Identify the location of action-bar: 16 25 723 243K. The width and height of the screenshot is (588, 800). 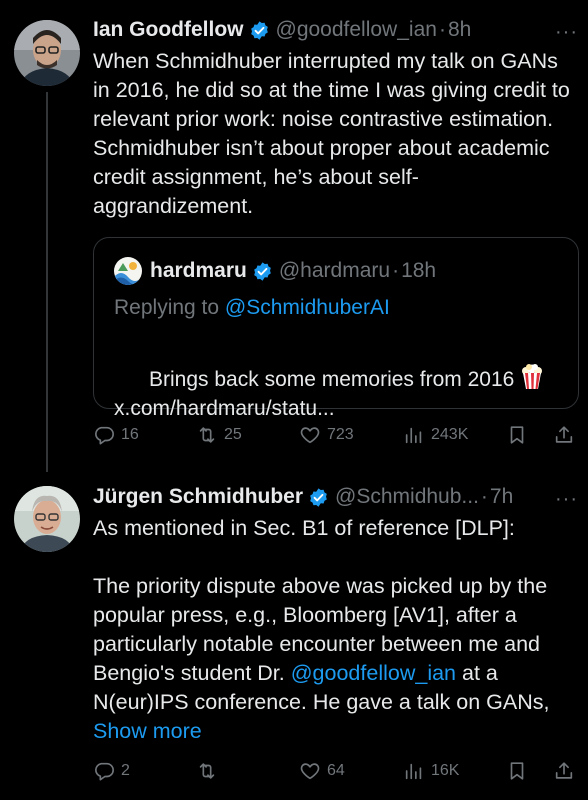
(335, 437).